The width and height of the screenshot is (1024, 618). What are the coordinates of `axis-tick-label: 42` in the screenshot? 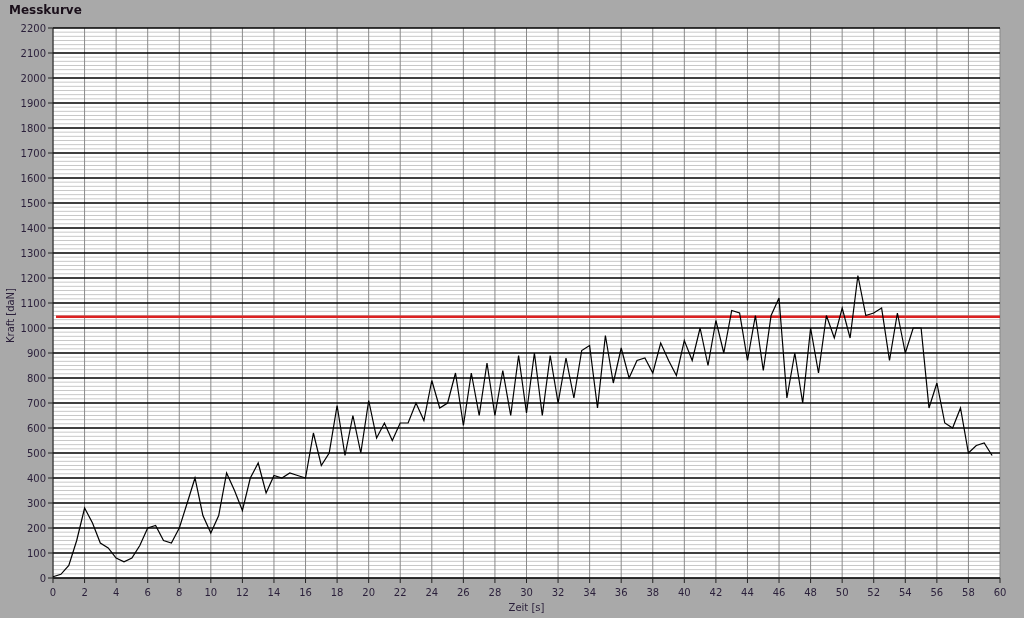 It's located at (716, 592).